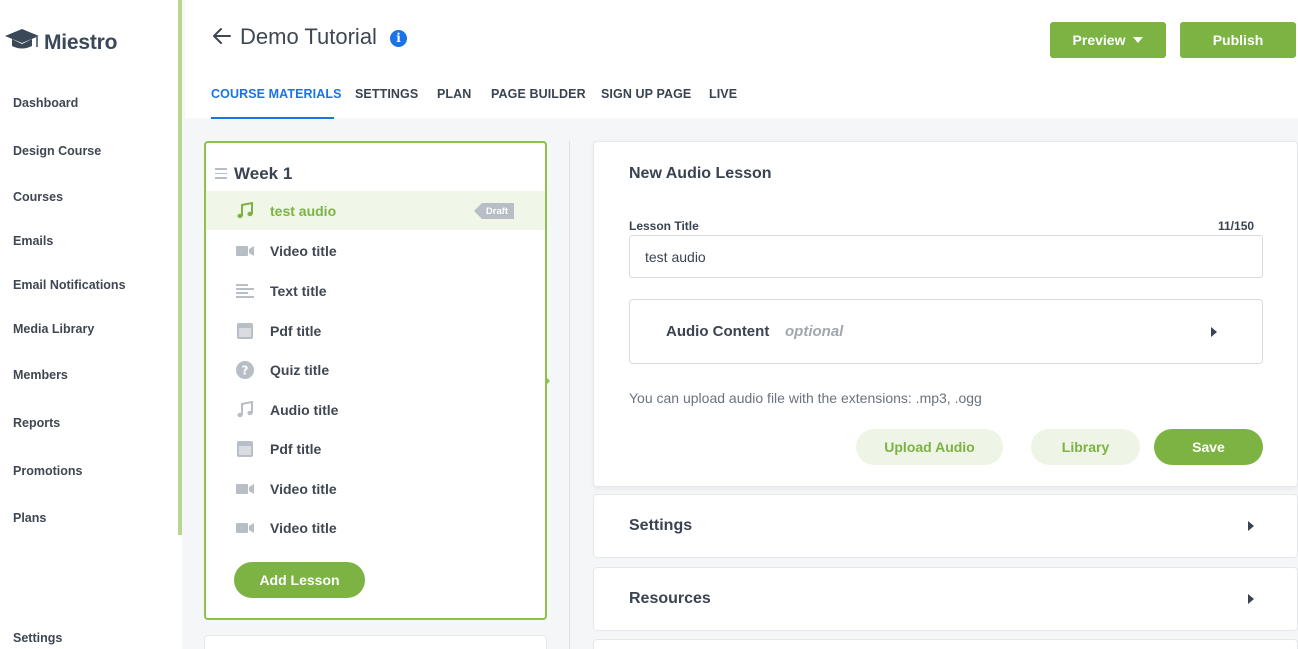  Describe the element at coordinates (299, 580) in the screenshot. I see `add-lesson-button: Add Lesson` at that location.